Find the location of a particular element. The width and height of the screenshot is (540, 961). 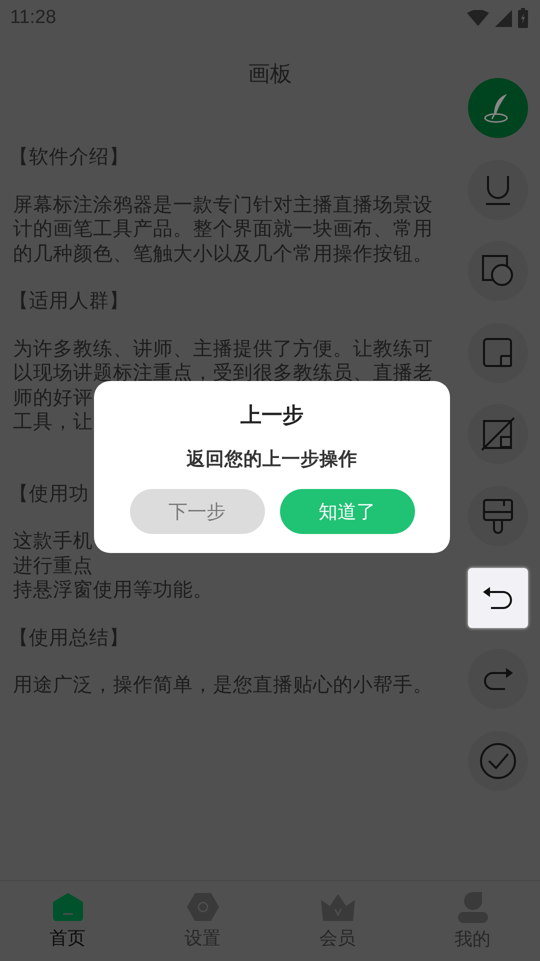

wifi-icon is located at coordinates (478, 18).